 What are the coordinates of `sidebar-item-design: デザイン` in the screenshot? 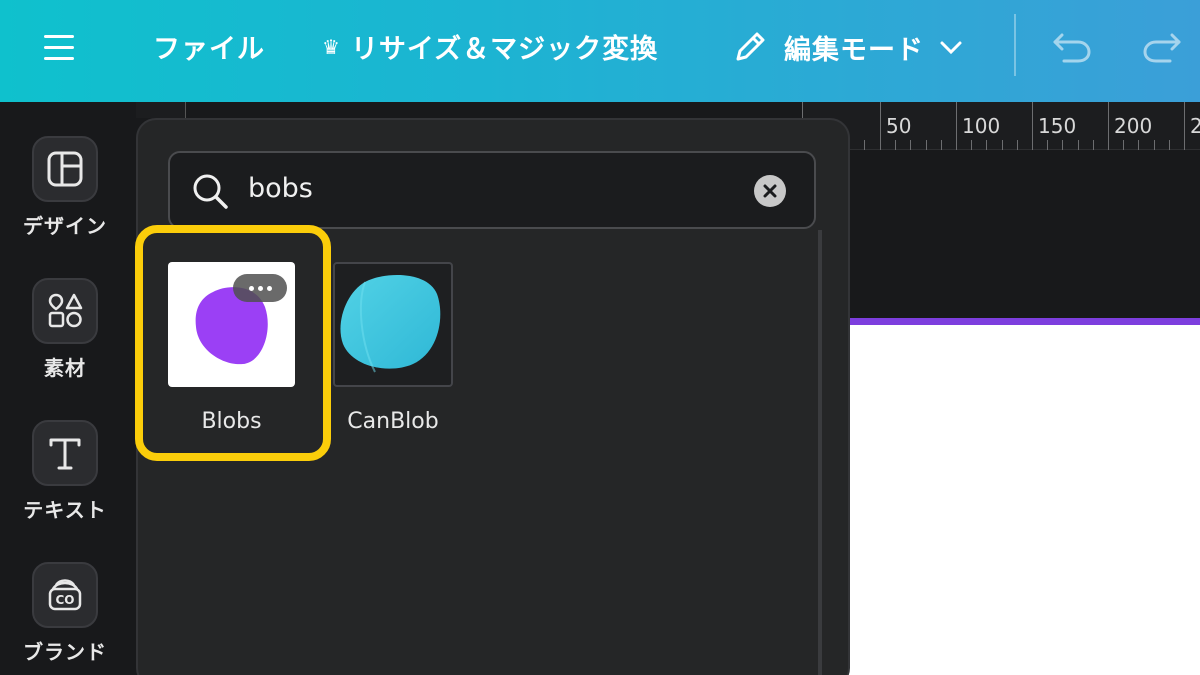 It's located at (65, 187).